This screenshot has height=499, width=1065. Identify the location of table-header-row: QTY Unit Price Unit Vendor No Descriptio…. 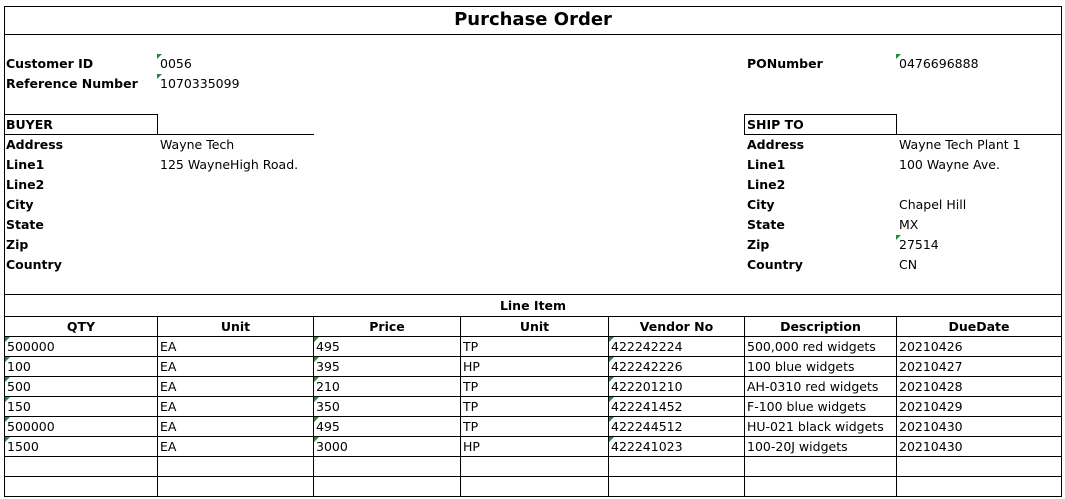
(533, 326).